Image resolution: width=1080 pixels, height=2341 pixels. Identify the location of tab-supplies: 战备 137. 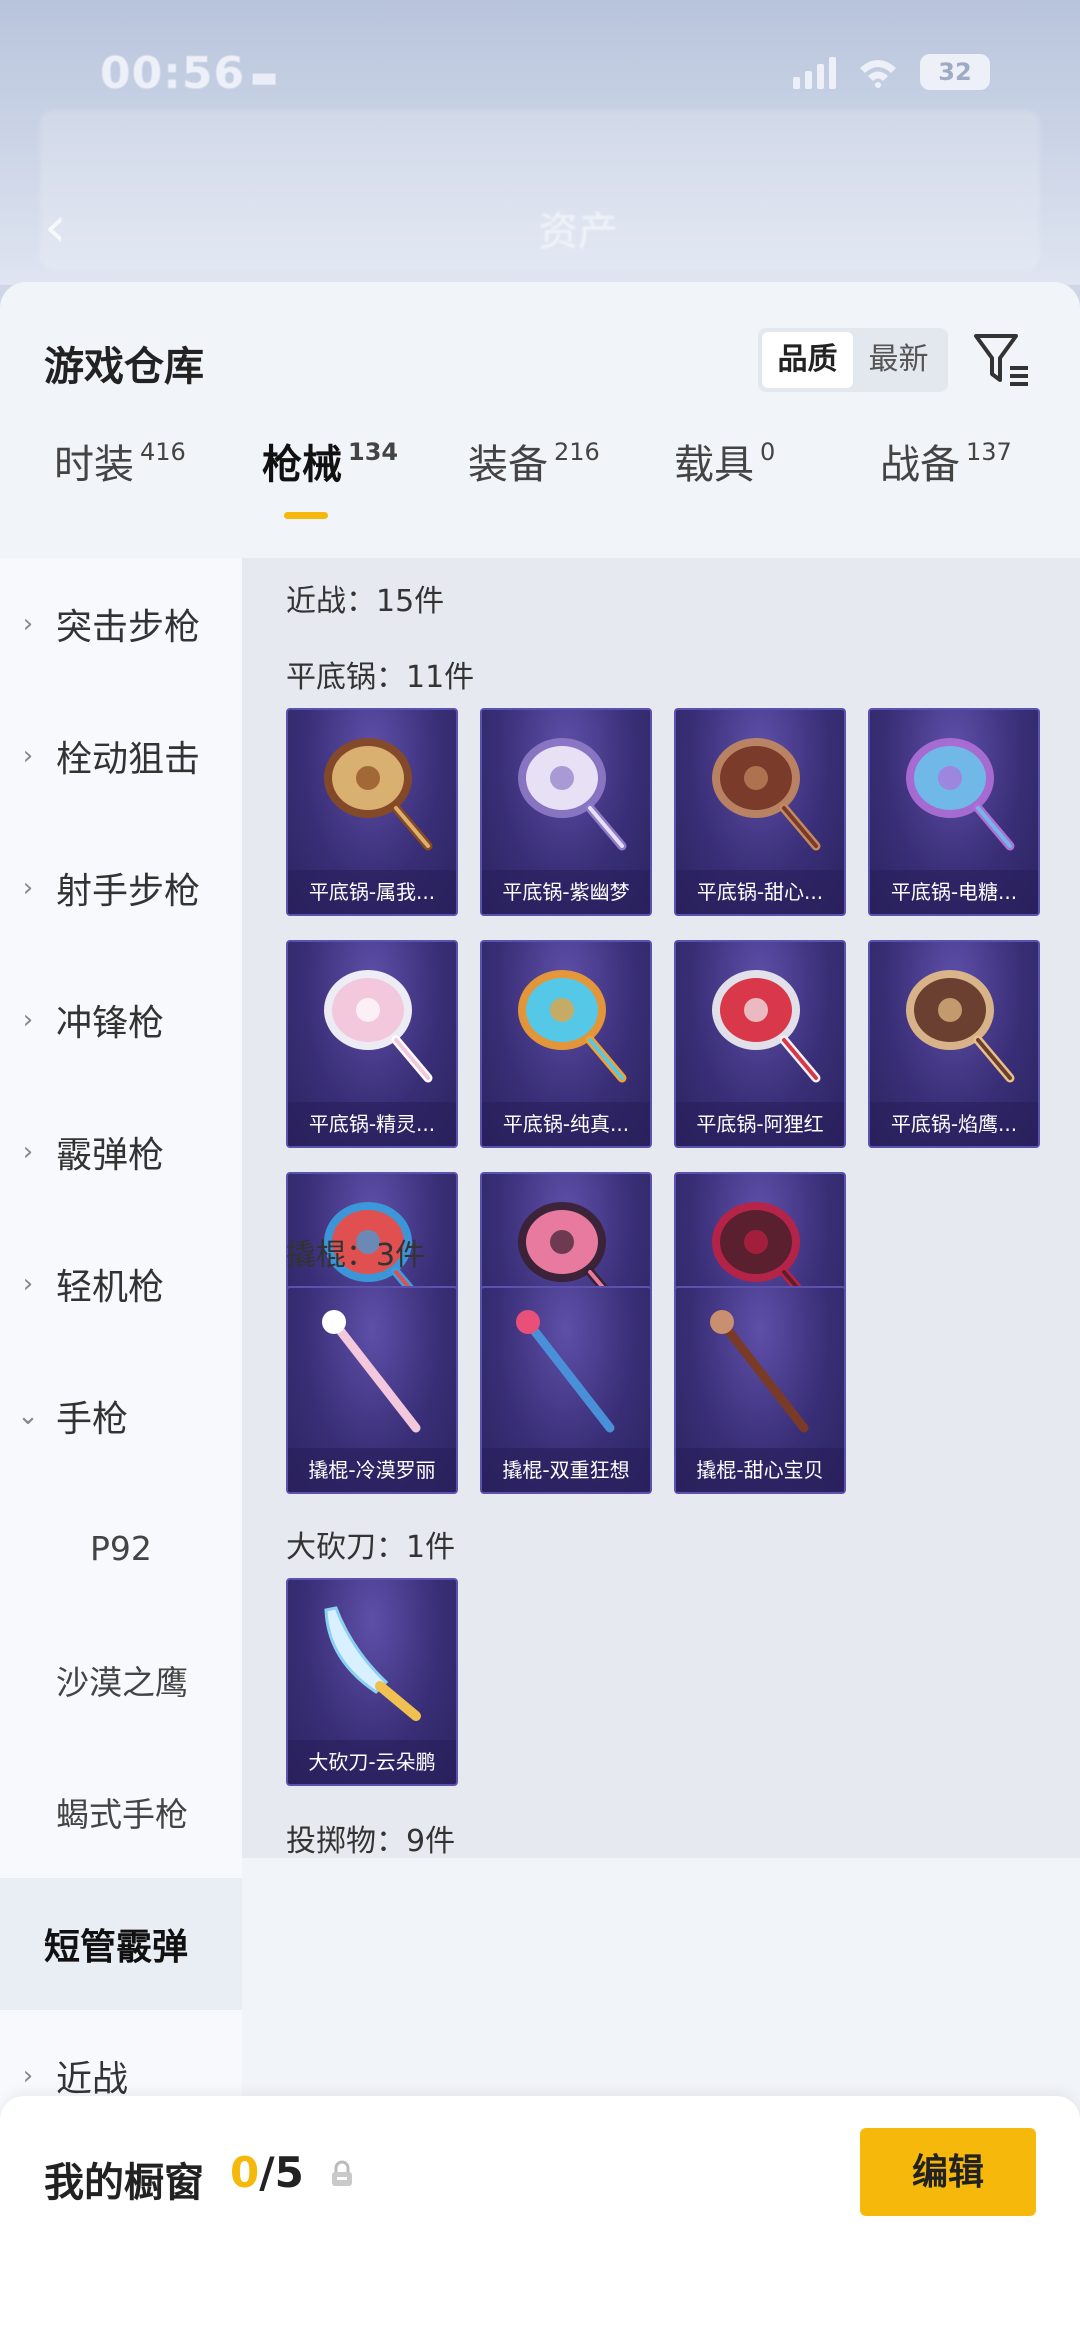
(946, 461).